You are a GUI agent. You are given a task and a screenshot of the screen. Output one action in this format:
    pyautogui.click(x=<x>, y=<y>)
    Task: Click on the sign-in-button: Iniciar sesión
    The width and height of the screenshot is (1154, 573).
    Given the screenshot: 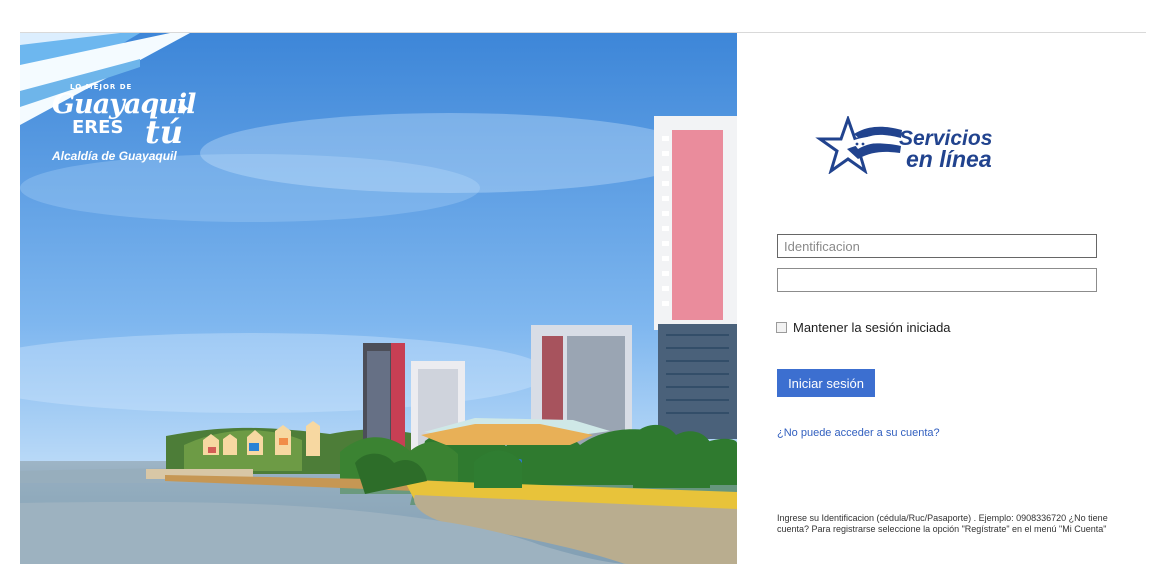 What is the action you would take?
    pyautogui.click(x=826, y=383)
    